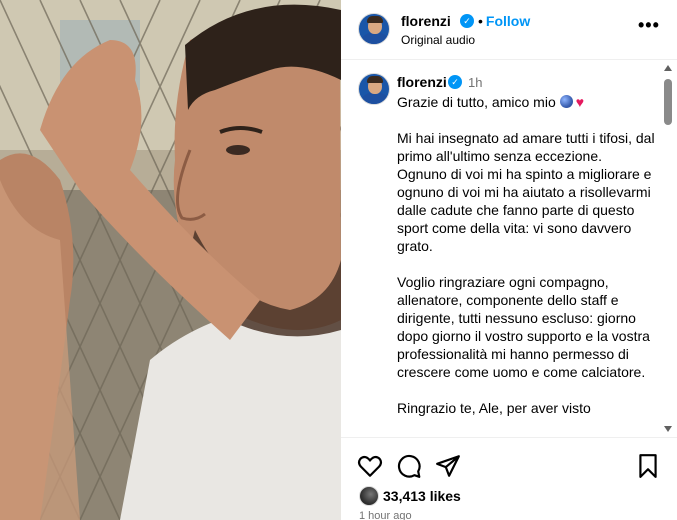 The height and width of the screenshot is (520, 677). I want to click on heart-icon, so click(370, 466).